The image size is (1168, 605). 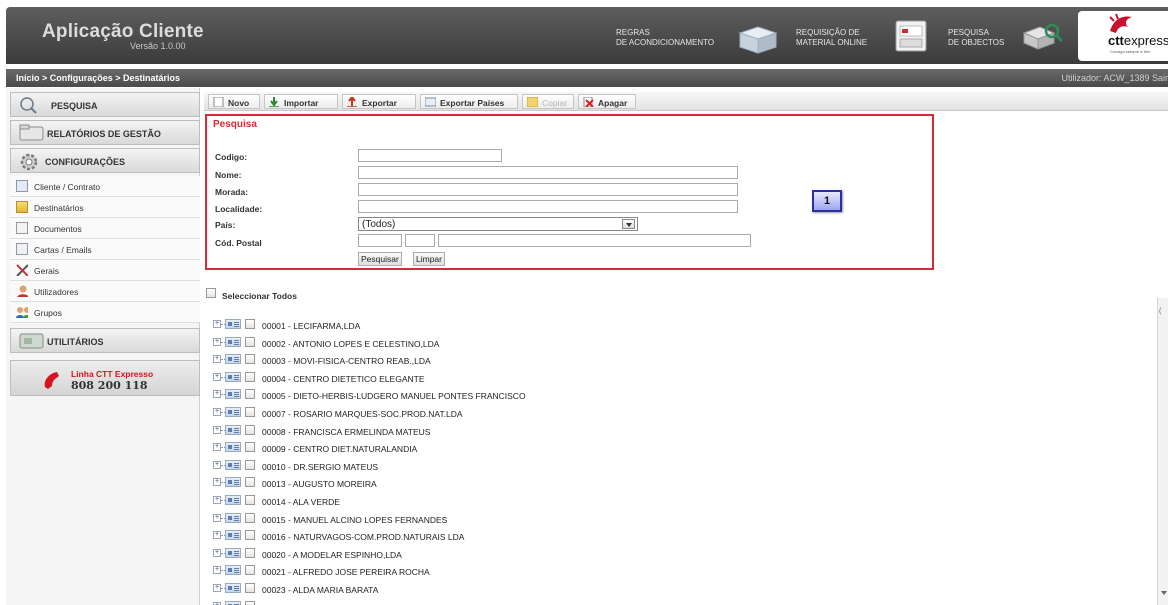 What do you see at coordinates (663, 468) in the screenshot?
I see `list-item: +00010 - DR.SERGIO MATEUS` at bounding box center [663, 468].